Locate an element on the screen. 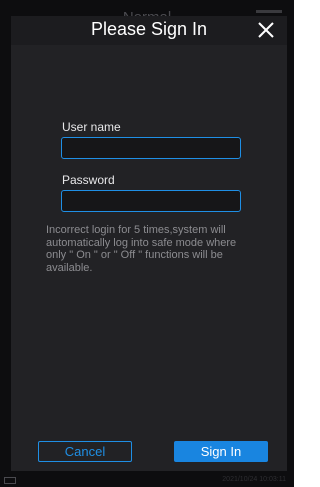 The height and width of the screenshot is (487, 320). close-button is located at coordinates (266, 30).